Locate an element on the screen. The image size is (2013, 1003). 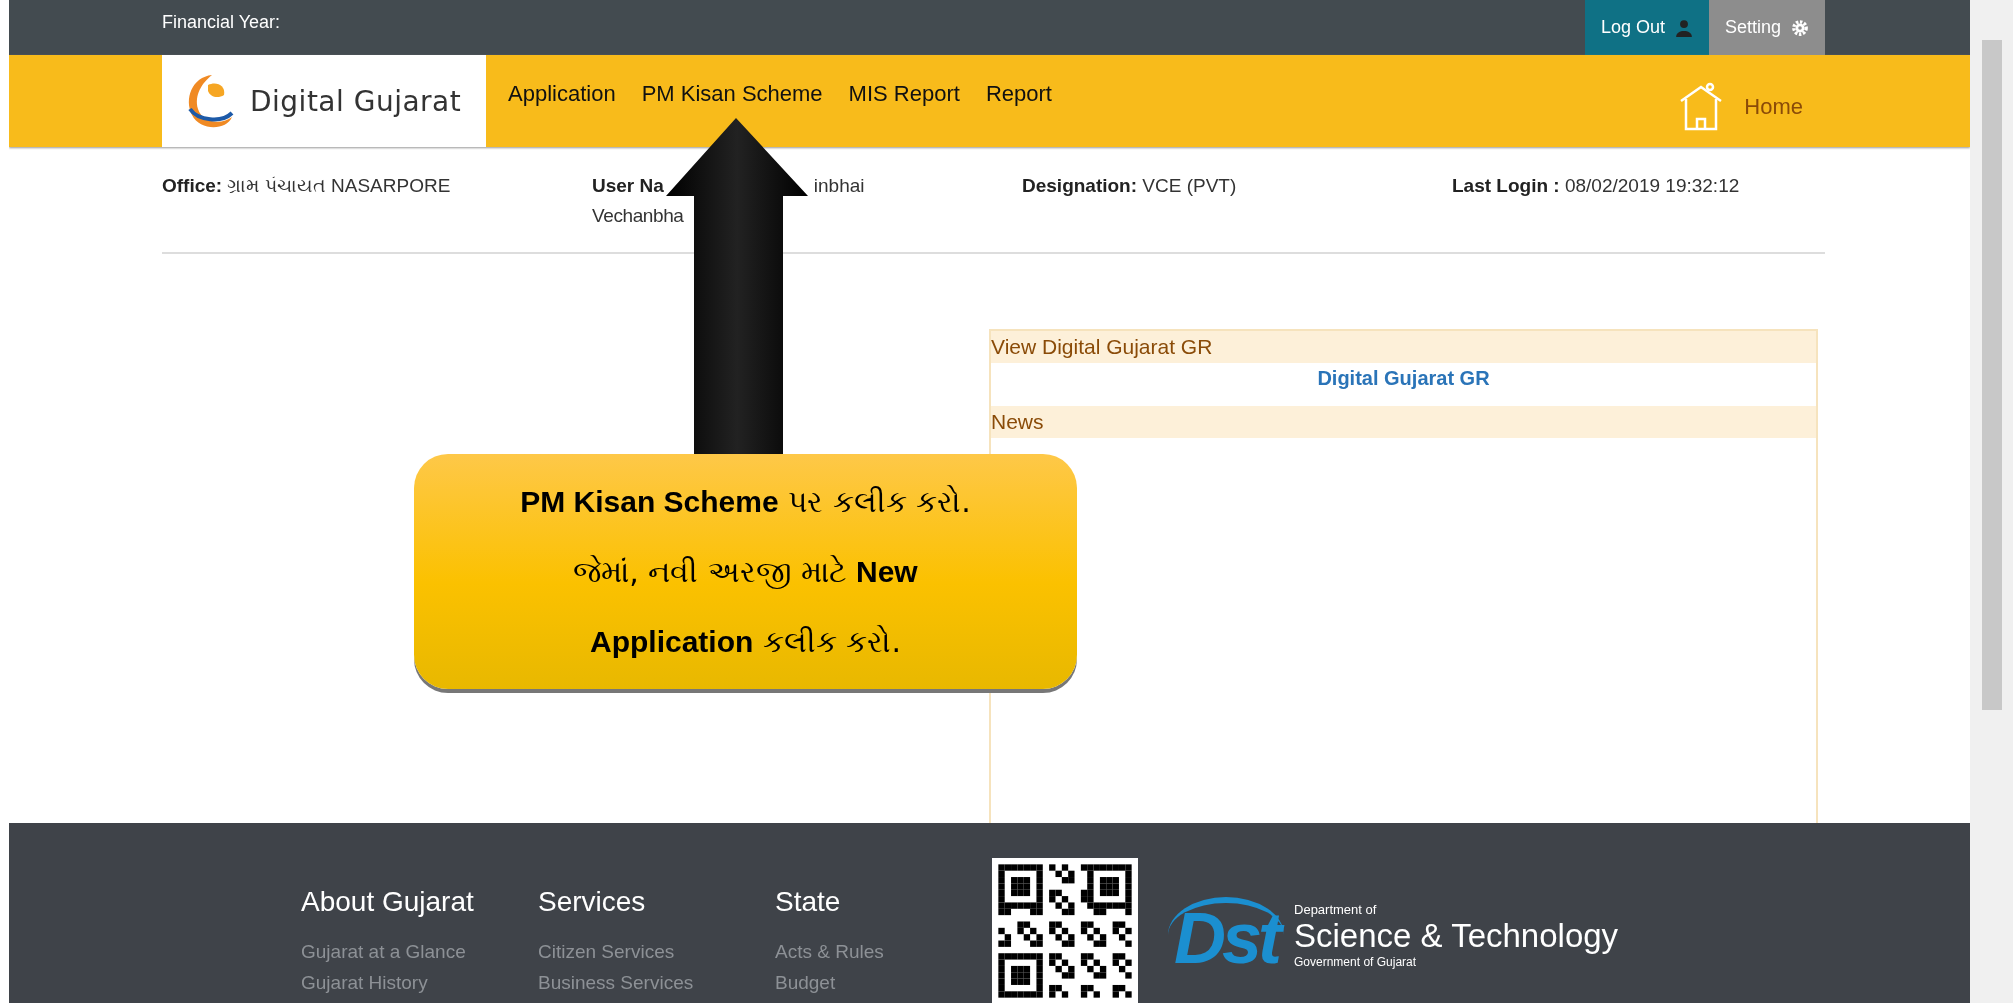
footer-link: Acts & Rules is located at coordinates (829, 951).